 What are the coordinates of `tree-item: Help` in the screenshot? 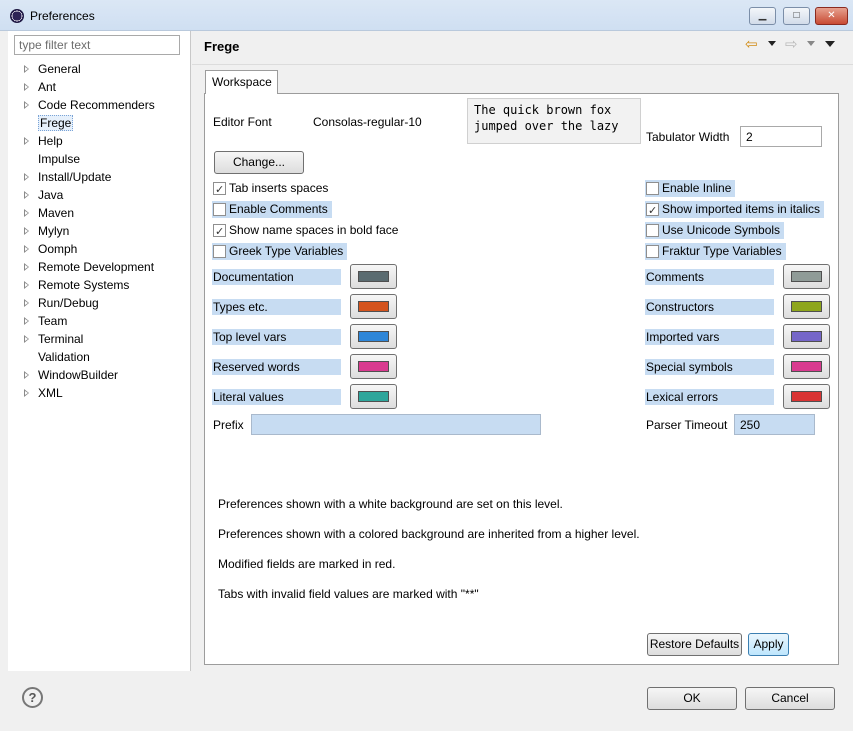 It's located at (105, 141).